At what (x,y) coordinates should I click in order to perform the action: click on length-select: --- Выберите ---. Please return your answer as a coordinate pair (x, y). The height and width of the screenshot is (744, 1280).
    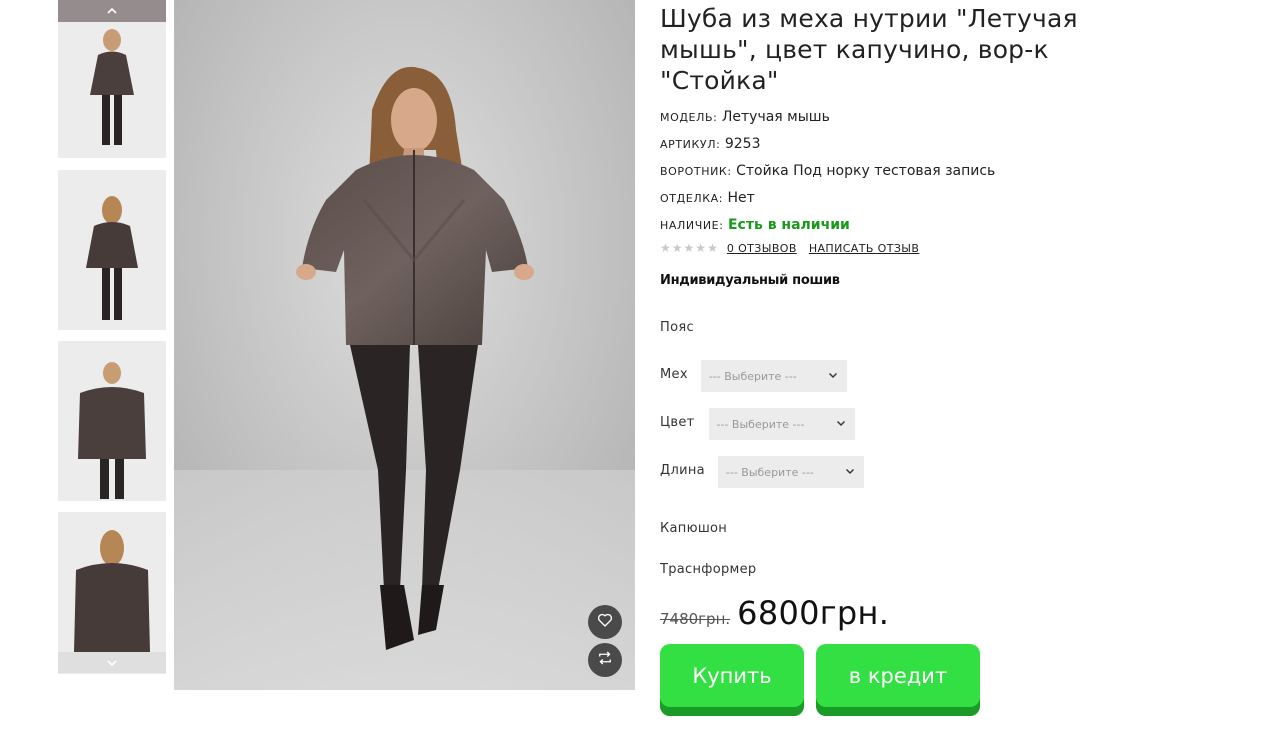
    Looking at the image, I should click on (790, 472).